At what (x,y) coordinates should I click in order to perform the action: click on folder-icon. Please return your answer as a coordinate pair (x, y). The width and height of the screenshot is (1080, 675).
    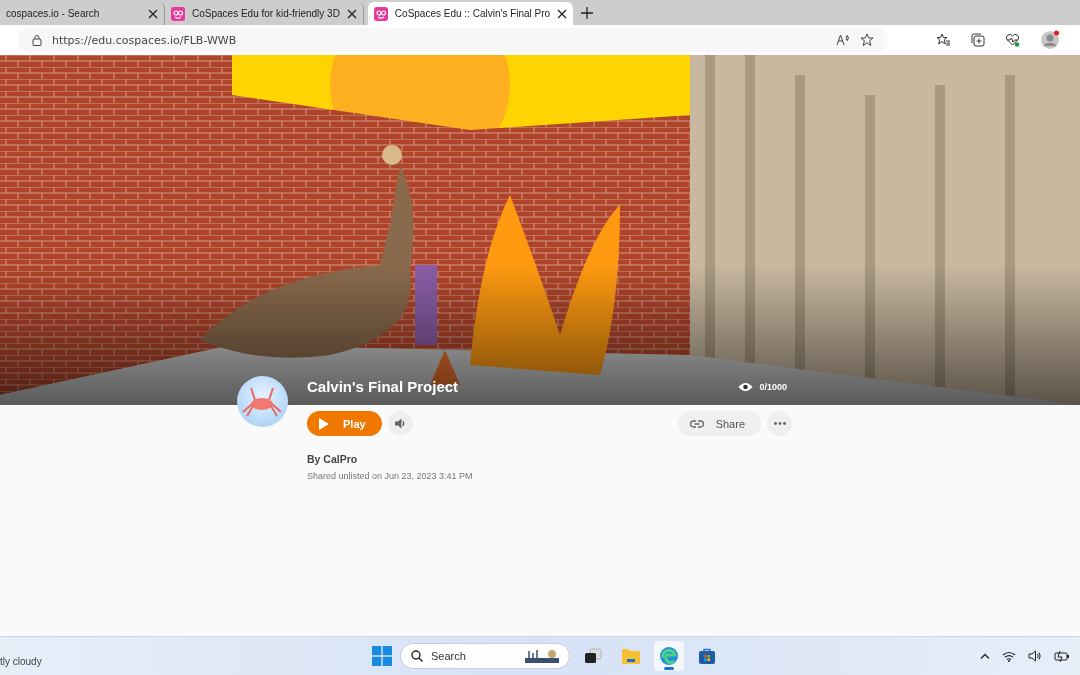
    Looking at the image, I should click on (631, 656).